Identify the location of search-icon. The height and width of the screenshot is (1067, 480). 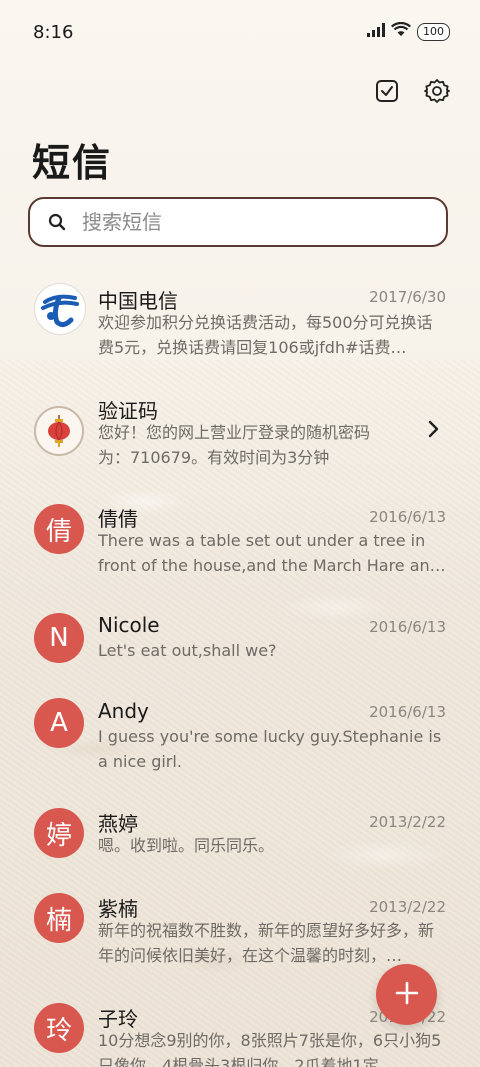
(57, 222).